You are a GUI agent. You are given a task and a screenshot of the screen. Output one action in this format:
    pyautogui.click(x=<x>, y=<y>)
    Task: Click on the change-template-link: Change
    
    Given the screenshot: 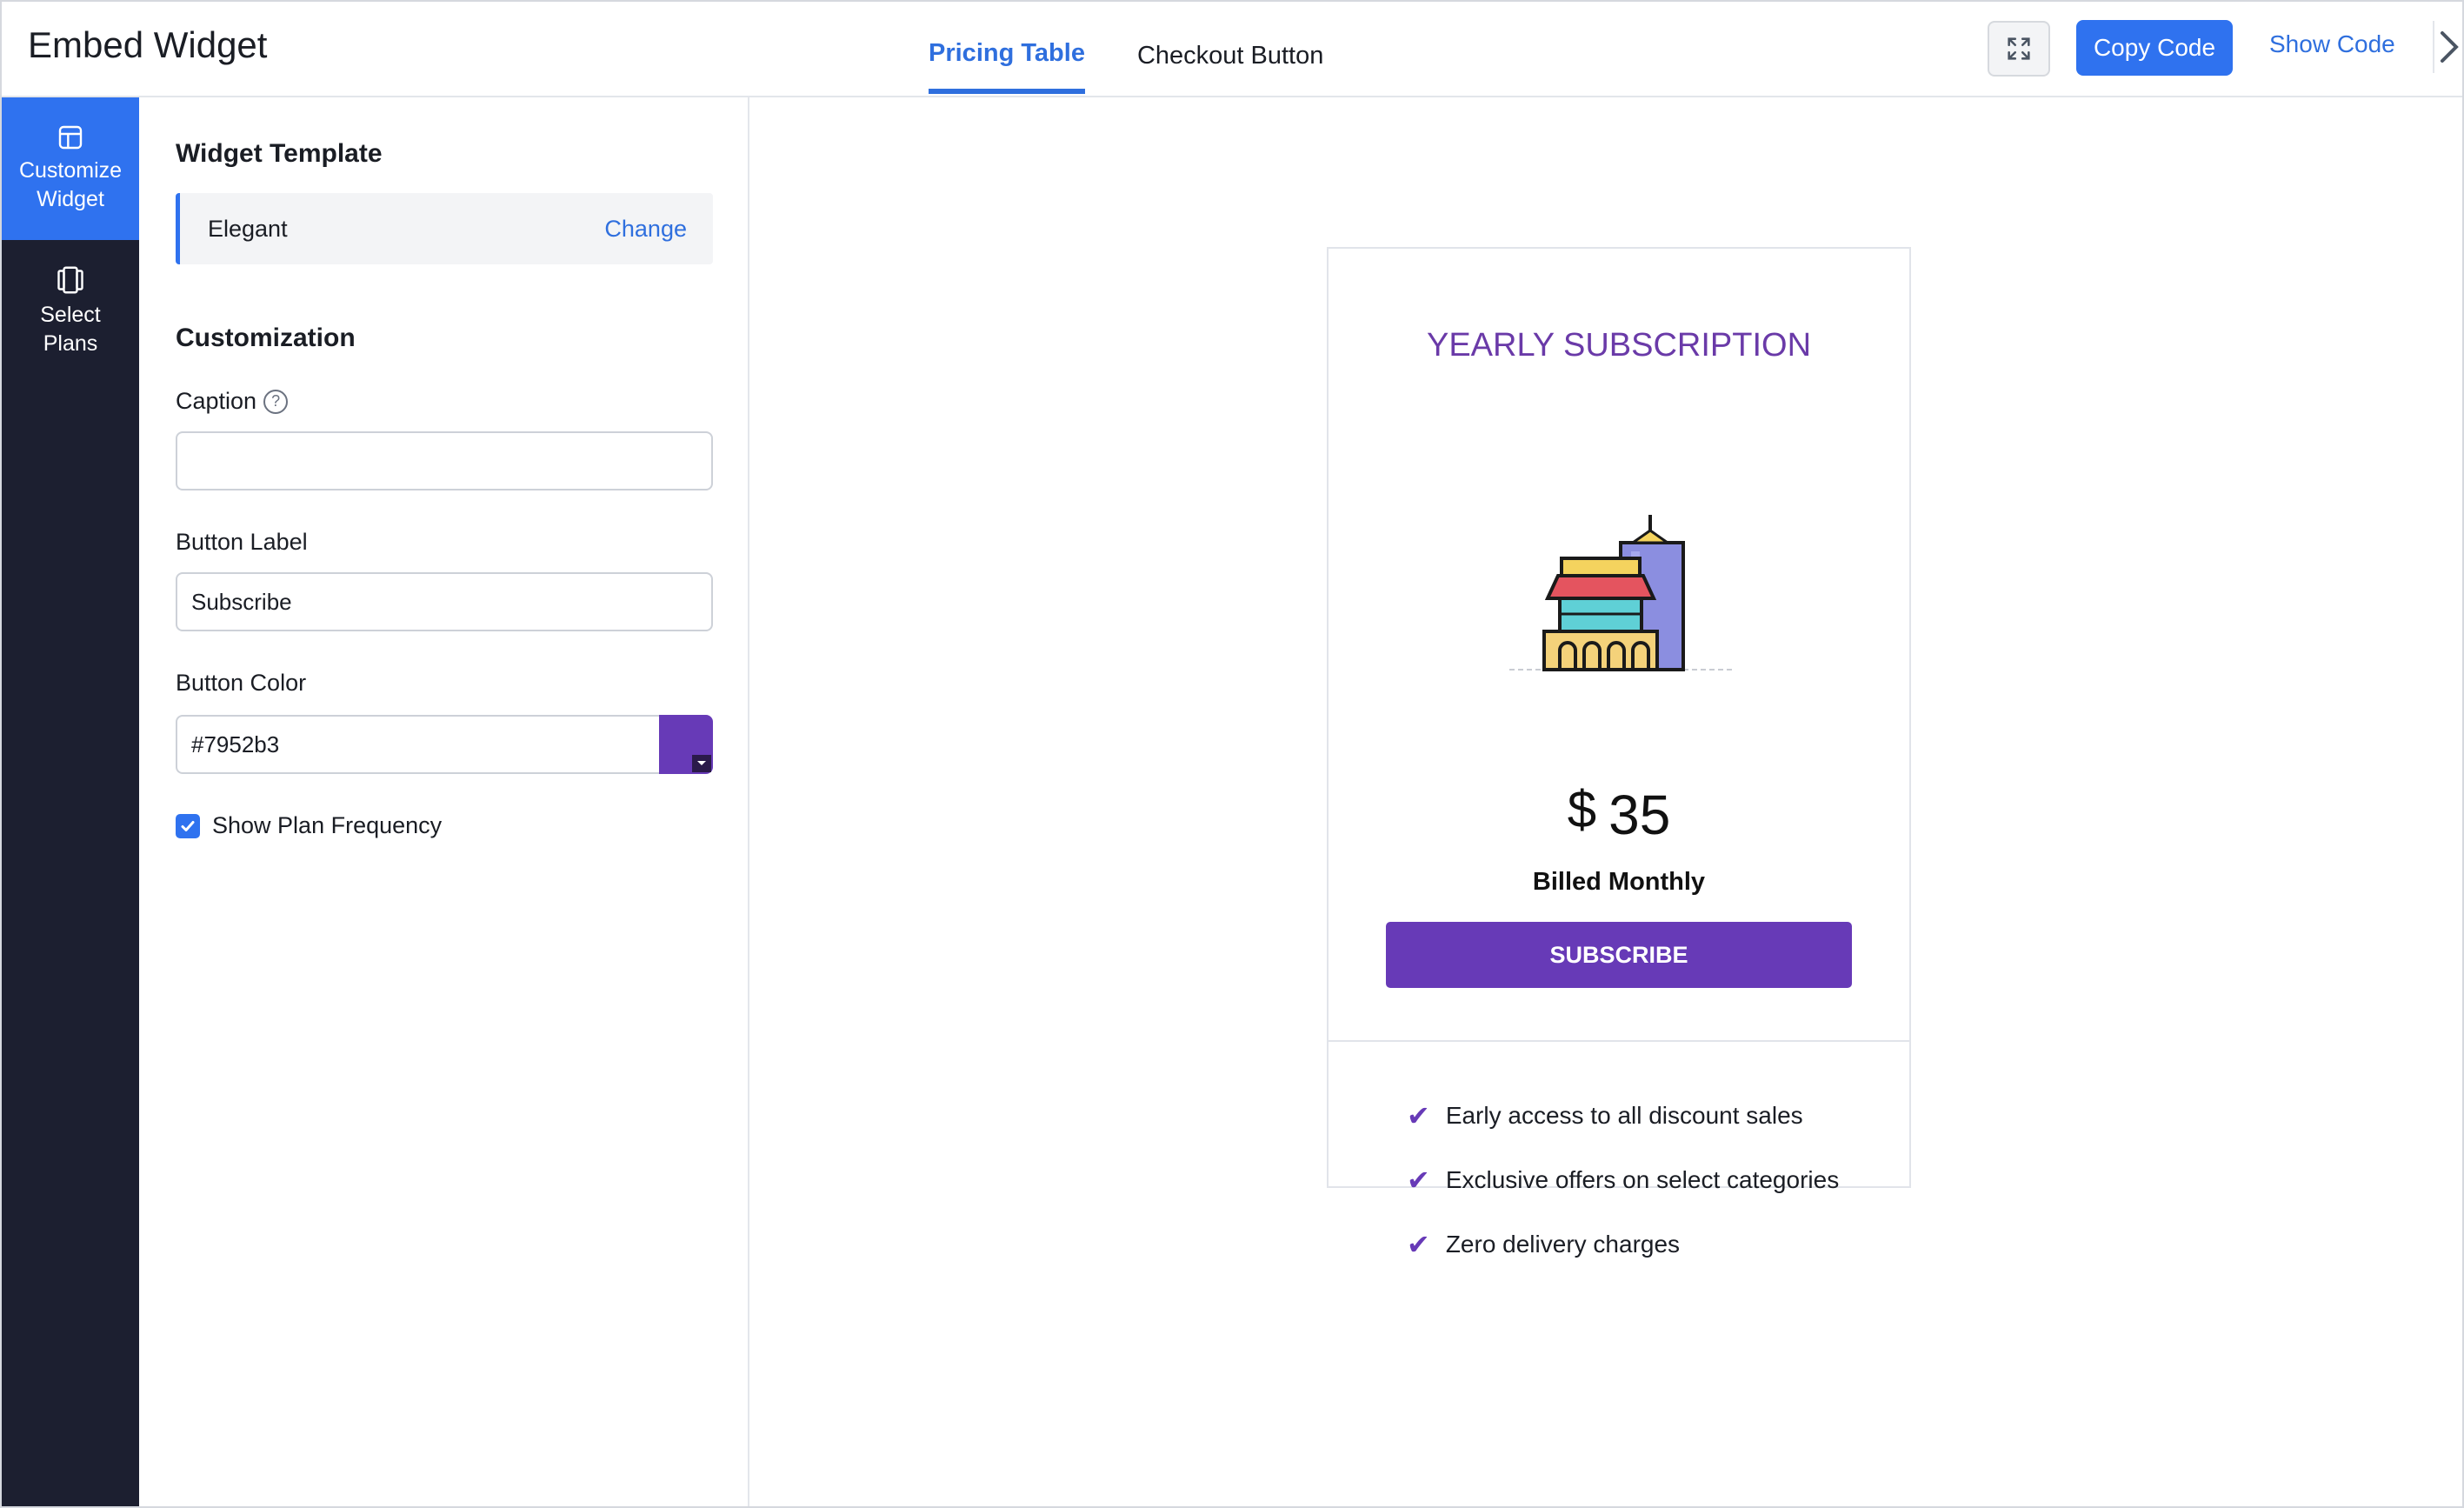 What is the action you would take?
    pyautogui.click(x=645, y=230)
    